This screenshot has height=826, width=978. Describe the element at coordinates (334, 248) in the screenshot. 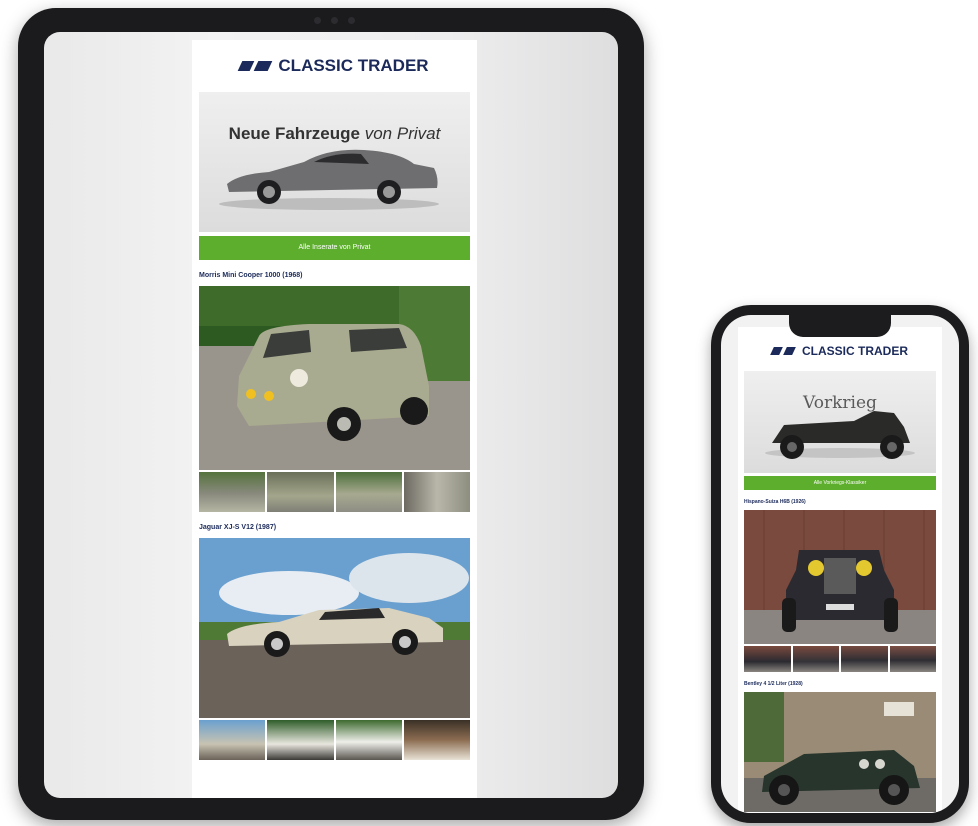

I see `private-listings-button: Alle Inserate von Privat` at that location.